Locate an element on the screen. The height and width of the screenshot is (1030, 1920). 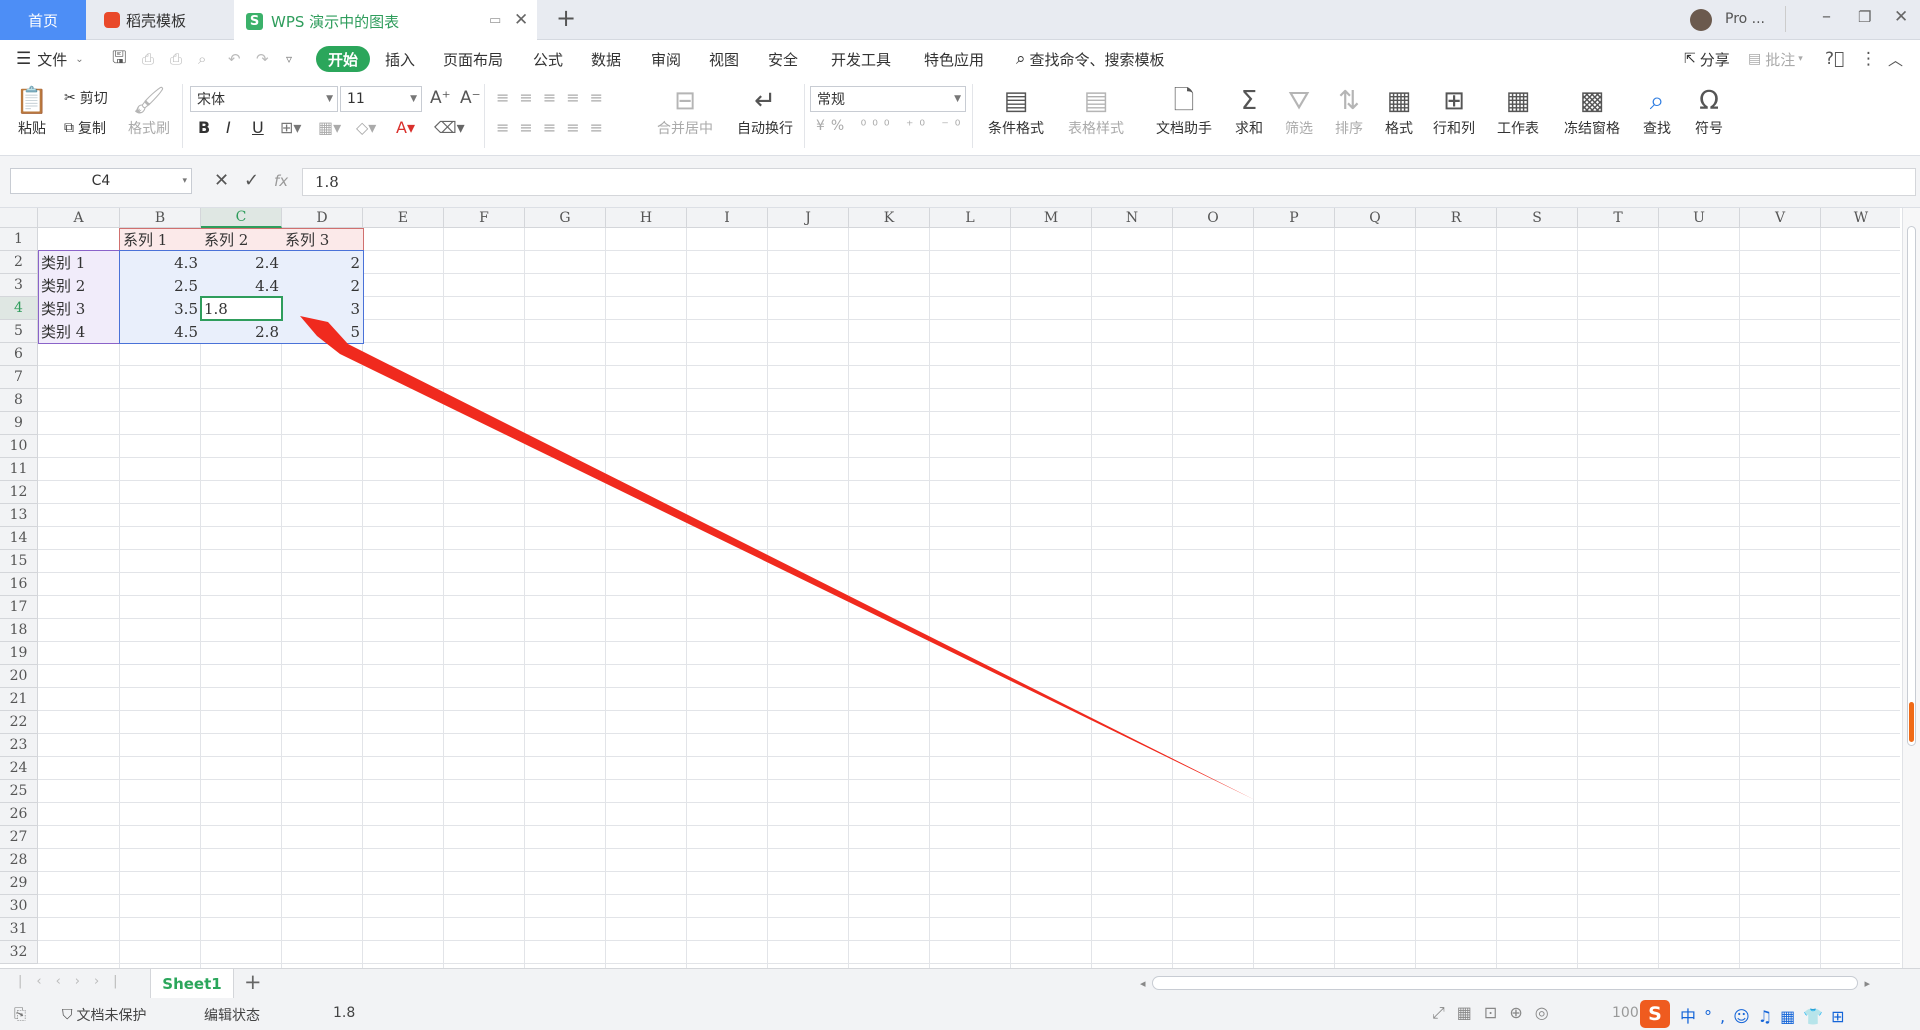
sort-button: ⇅ 排序 is located at coordinates (1349, 111).